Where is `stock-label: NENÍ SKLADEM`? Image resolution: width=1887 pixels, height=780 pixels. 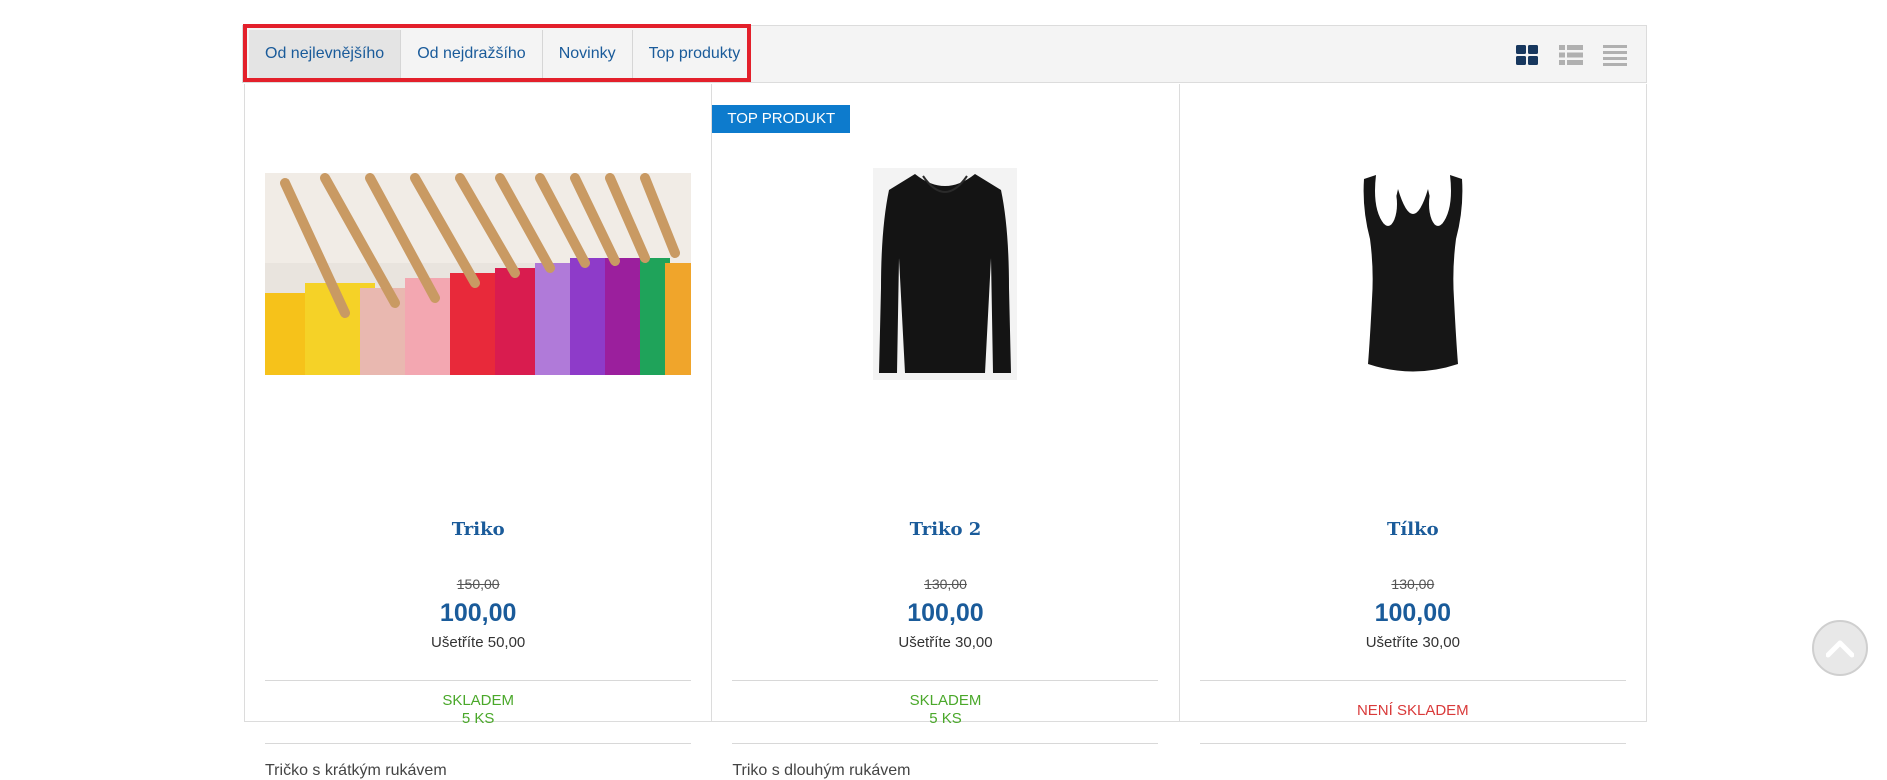
stock-label: NENÍ SKLADEM is located at coordinates (1412, 710).